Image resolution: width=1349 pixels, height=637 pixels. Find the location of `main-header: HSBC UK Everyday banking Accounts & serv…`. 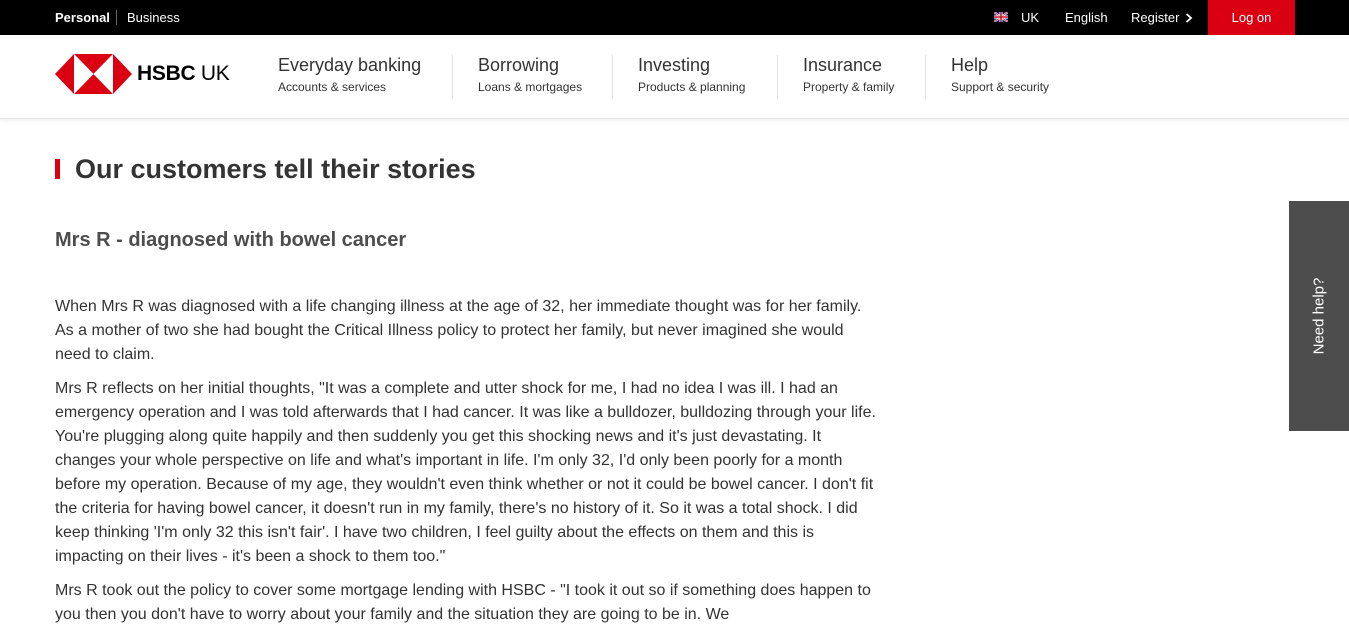

main-header: HSBC UK Everyday banking Accounts & serv… is located at coordinates (674, 77).